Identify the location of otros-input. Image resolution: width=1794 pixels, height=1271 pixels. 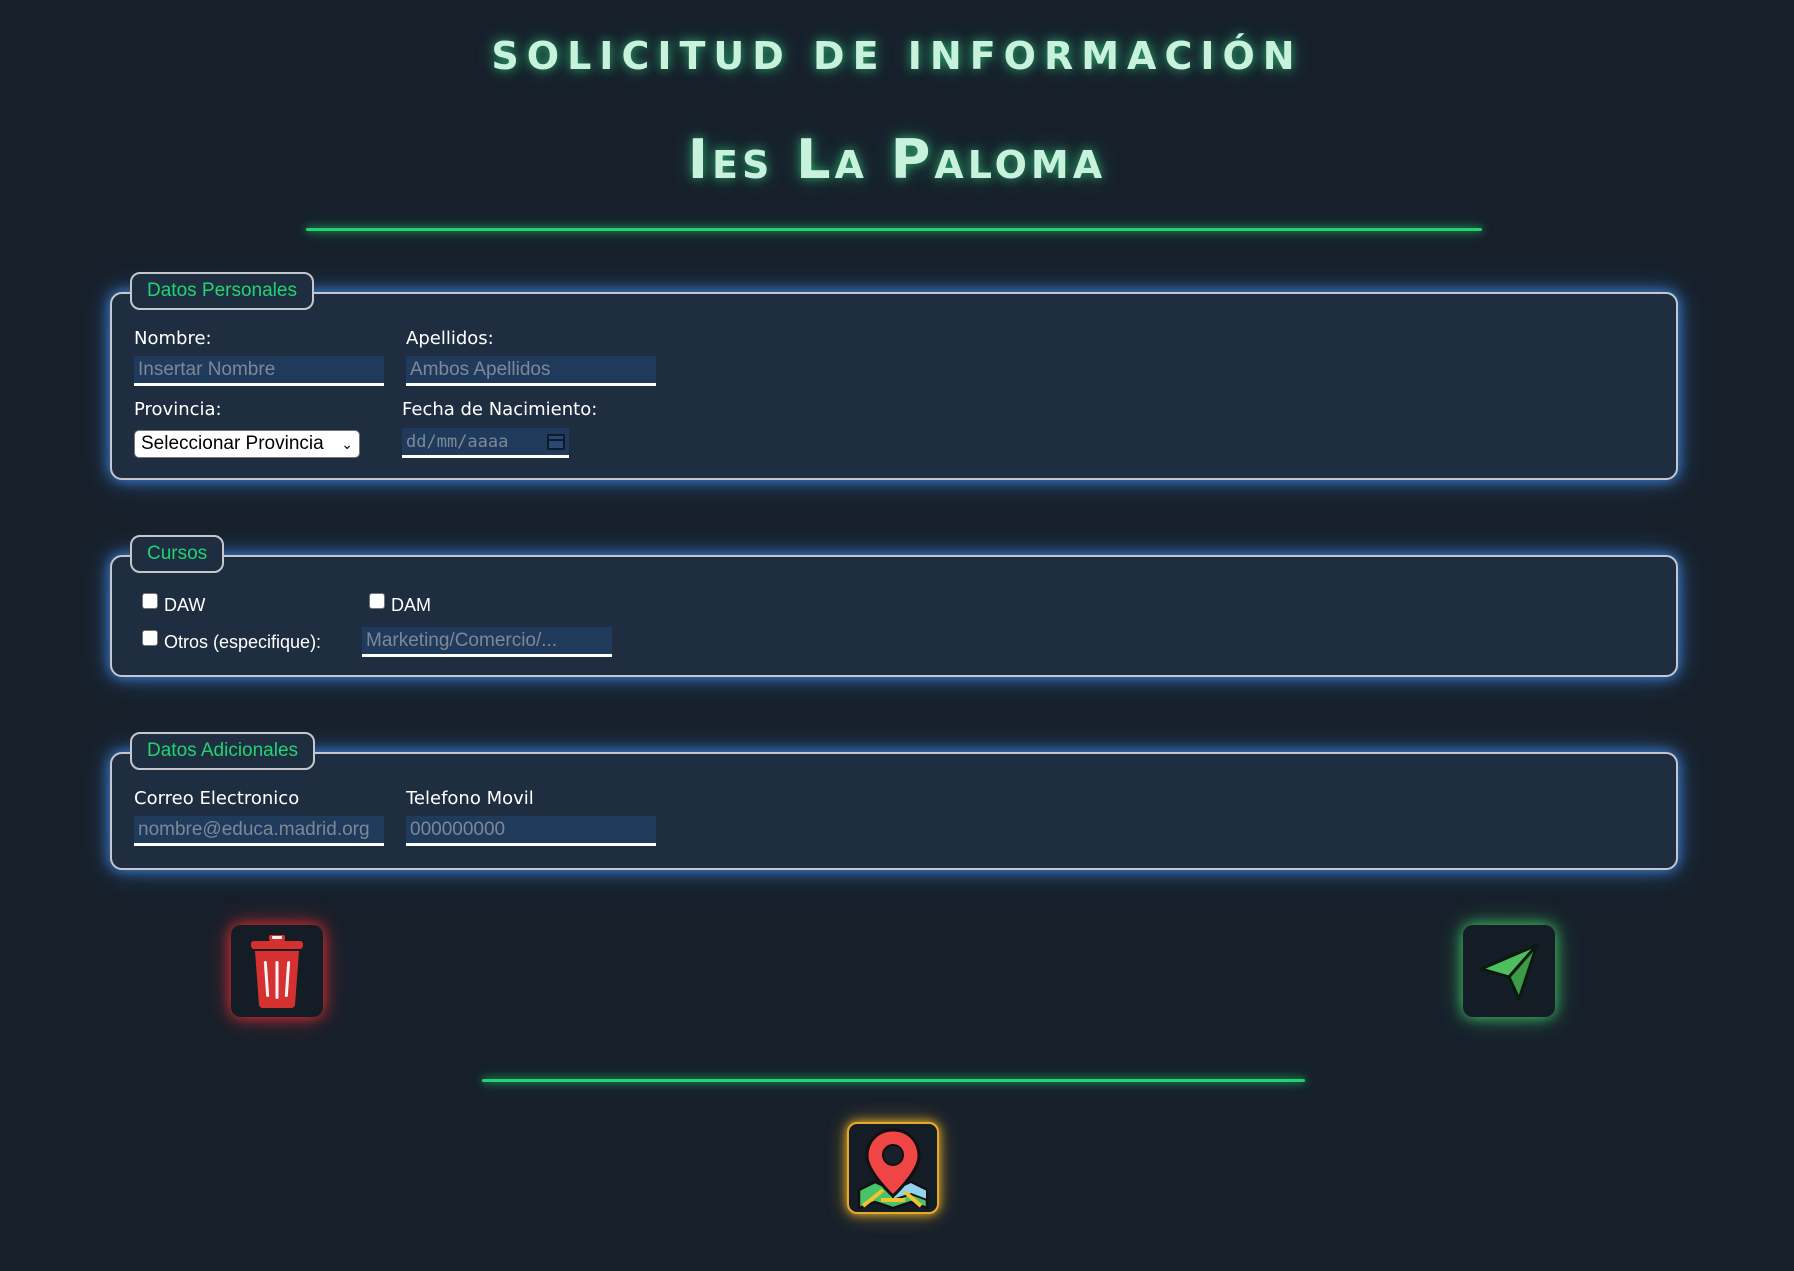
(487, 642).